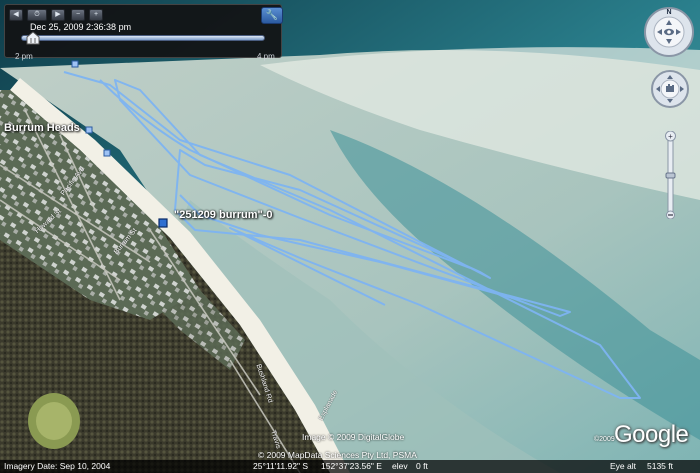 The height and width of the screenshot is (473, 700). Describe the element at coordinates (604, 439) in the screenshot. I see `google-year: ©2009` at that location.